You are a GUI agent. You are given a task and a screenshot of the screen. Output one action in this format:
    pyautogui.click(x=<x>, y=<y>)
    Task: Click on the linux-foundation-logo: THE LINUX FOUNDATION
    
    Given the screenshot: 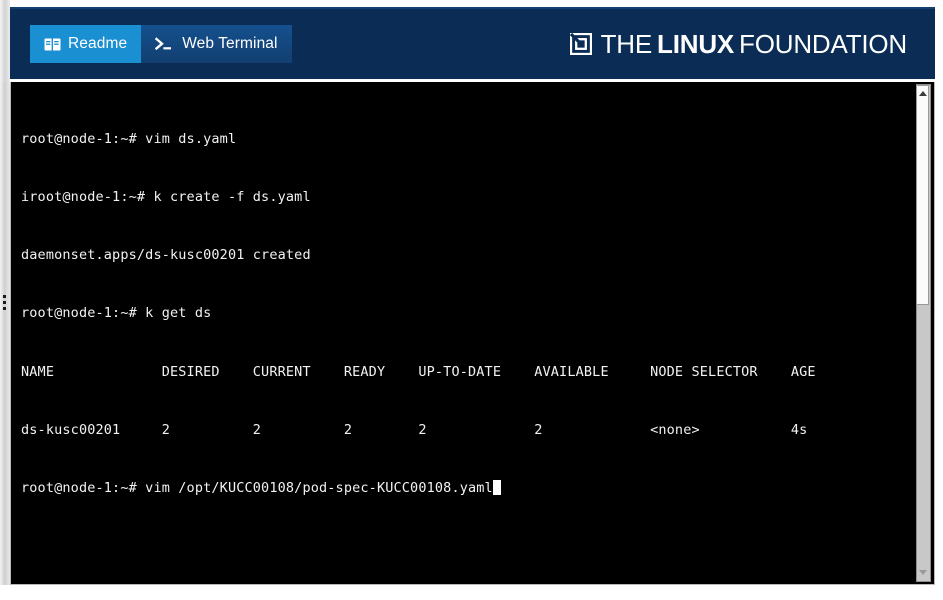 What is the action you would take?
    pyautogui.click(x=738, y=44)
    